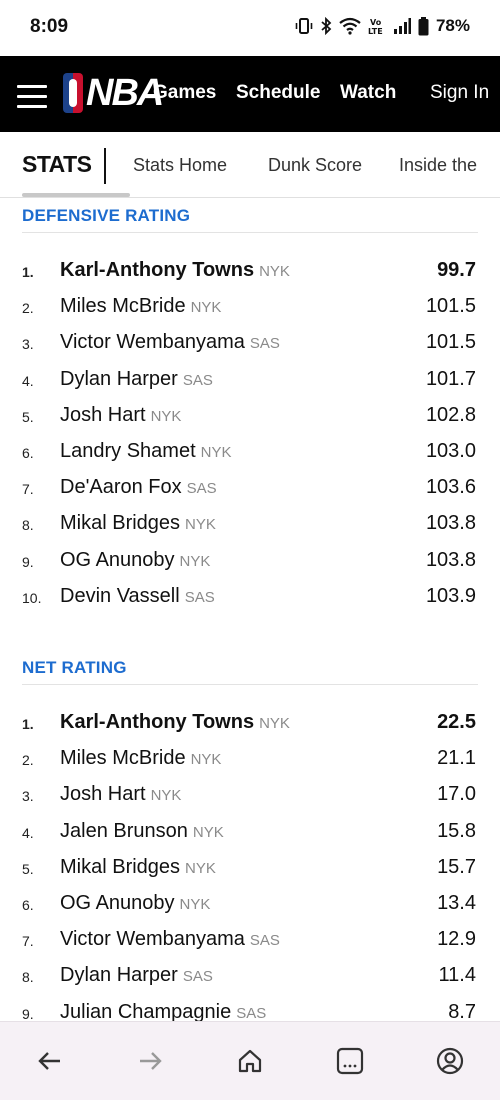 The height and width of the screenshot is (1100, 500). What do you see at coordinates (28, 561) in the screenshot?
I see `rank-number: 9.` at bounding box center [28, 561].